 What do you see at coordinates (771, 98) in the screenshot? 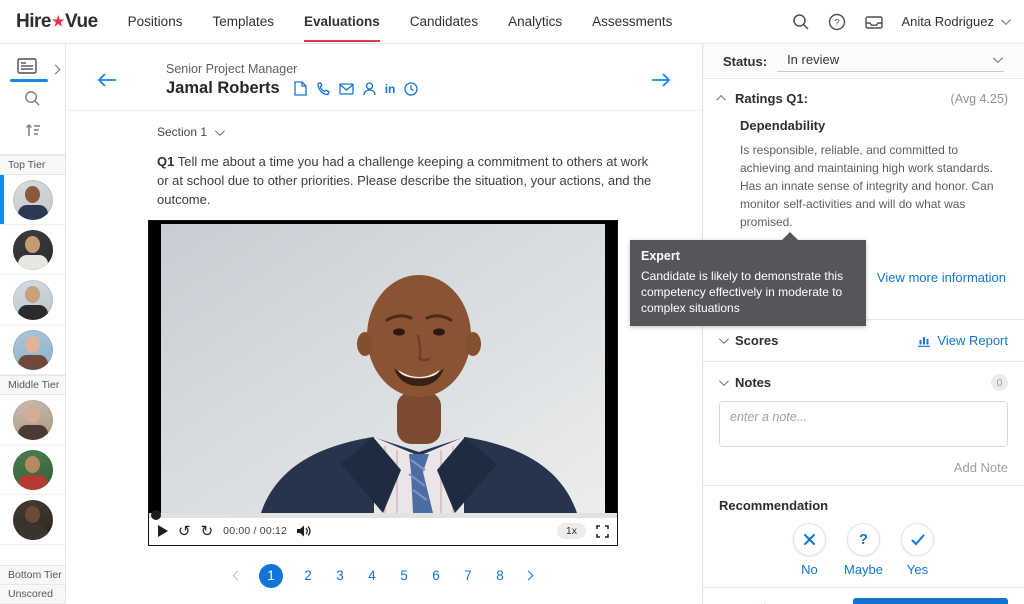
I see `ratings-title: Ratings Q1:` at bounding box center [771, 98].